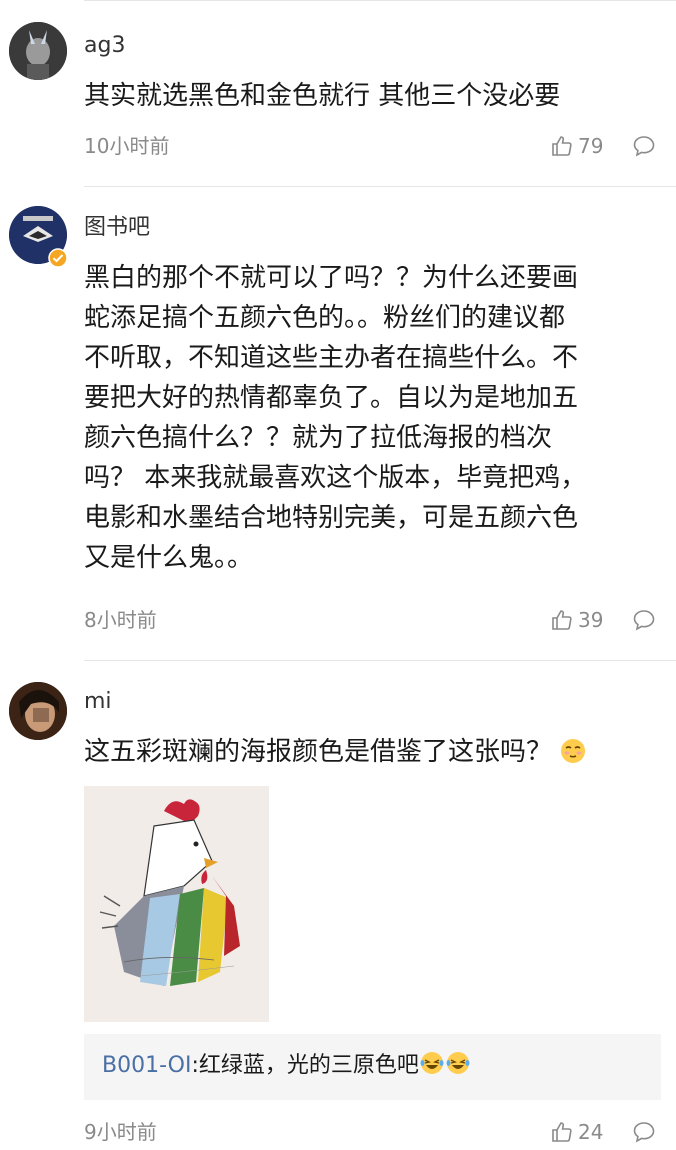 The height and width of the screenshot is (1150, 676). I want to click on comment-text-line: 电影和水墨结合地特别完美，可是五颜六色, so click(331, 518).